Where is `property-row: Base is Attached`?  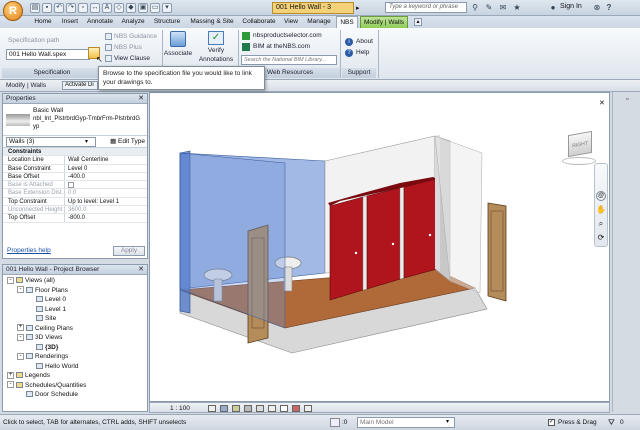 property-row: Base is Attached is located at coordinates (75, 185).